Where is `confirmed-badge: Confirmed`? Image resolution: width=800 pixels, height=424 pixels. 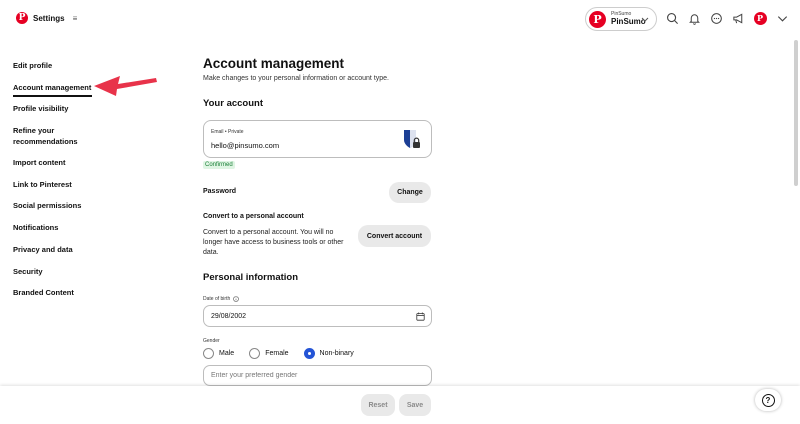
confirmed-badge: Confirmed is located at coordinates (219, 165).